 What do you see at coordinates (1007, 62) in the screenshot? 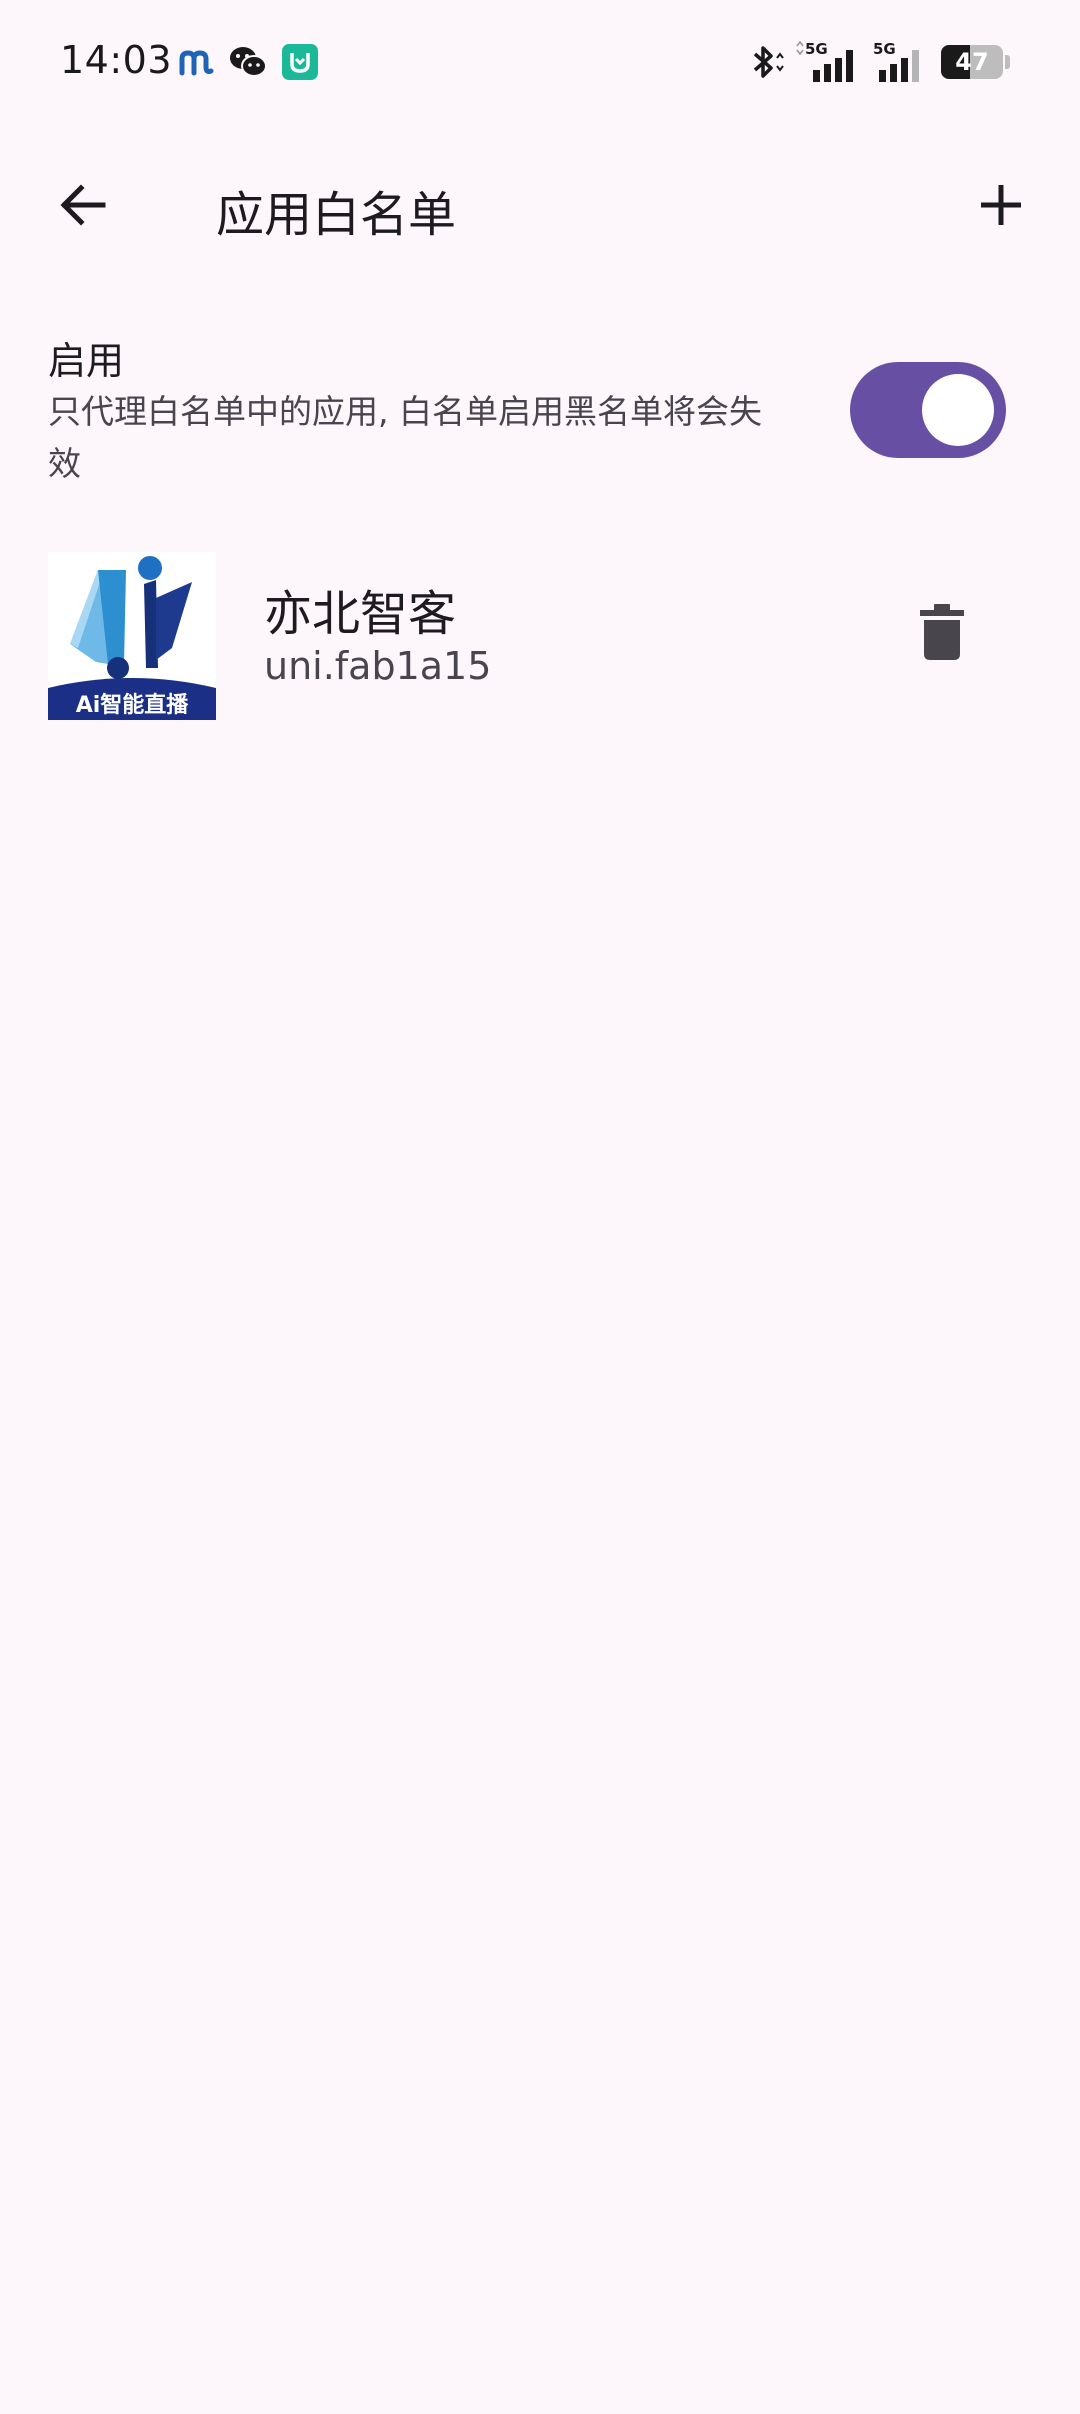
I see `battery-nub` at bounding box center [1007, 62].